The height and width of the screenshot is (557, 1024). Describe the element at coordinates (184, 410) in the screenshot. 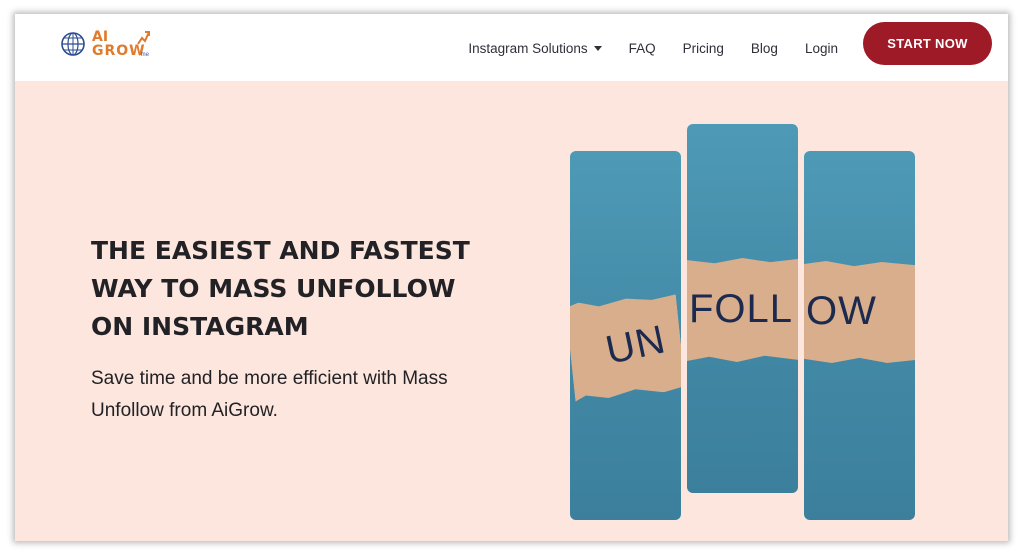

I see `hero-subtitle-line-2: Unfollow from AiGrow.` at that location.